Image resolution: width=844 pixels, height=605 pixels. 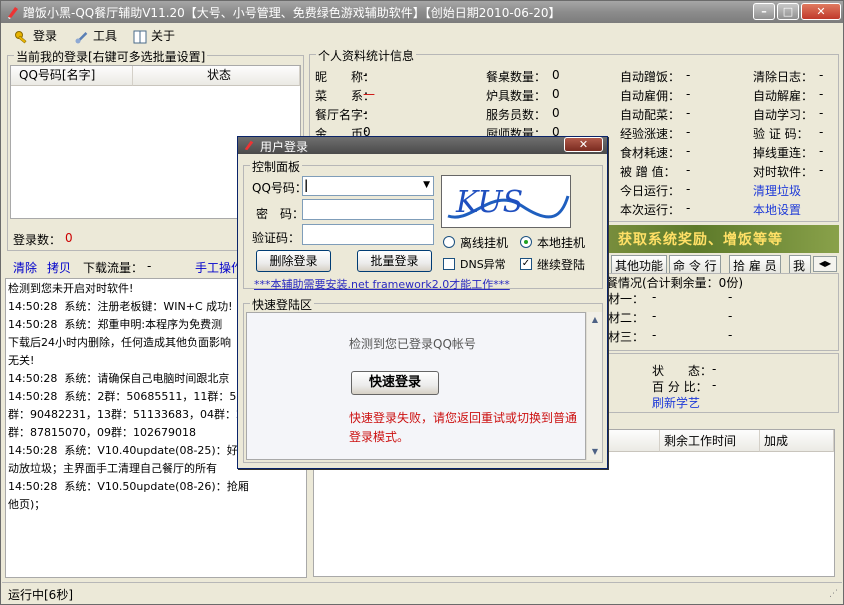 What do you see at coordinates (595, 452) in the screenshot?
I see `scroll-down-icon: ▼` at bounding box center [595, 452].